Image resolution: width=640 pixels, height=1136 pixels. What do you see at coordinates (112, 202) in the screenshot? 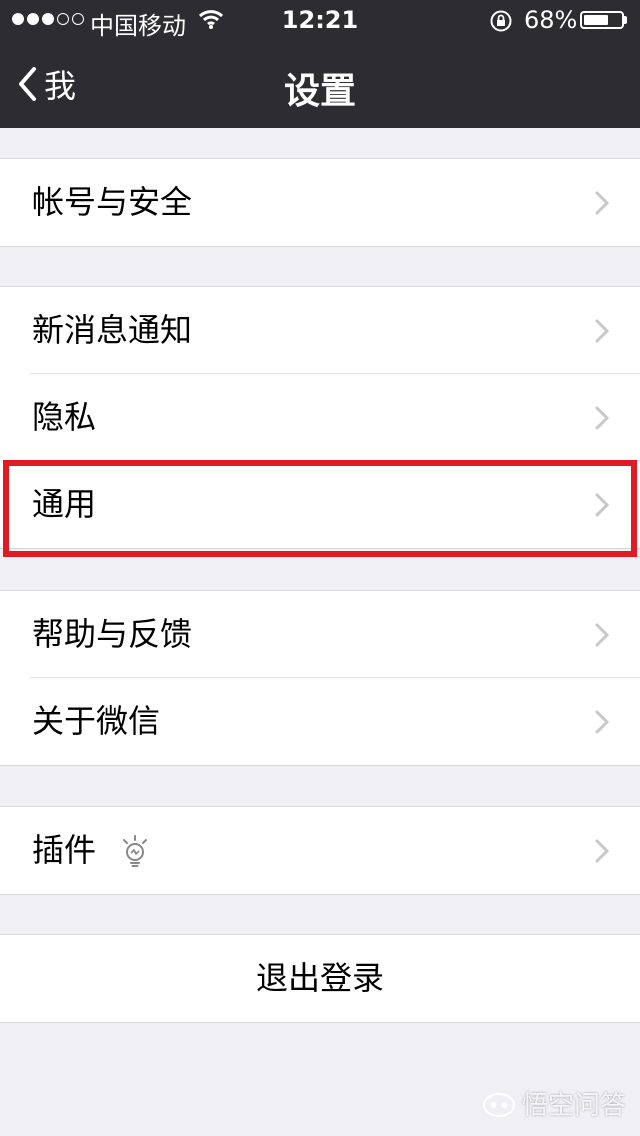
I see `settings-item-label: 帐号与安全` at bounding box center [112, 202].